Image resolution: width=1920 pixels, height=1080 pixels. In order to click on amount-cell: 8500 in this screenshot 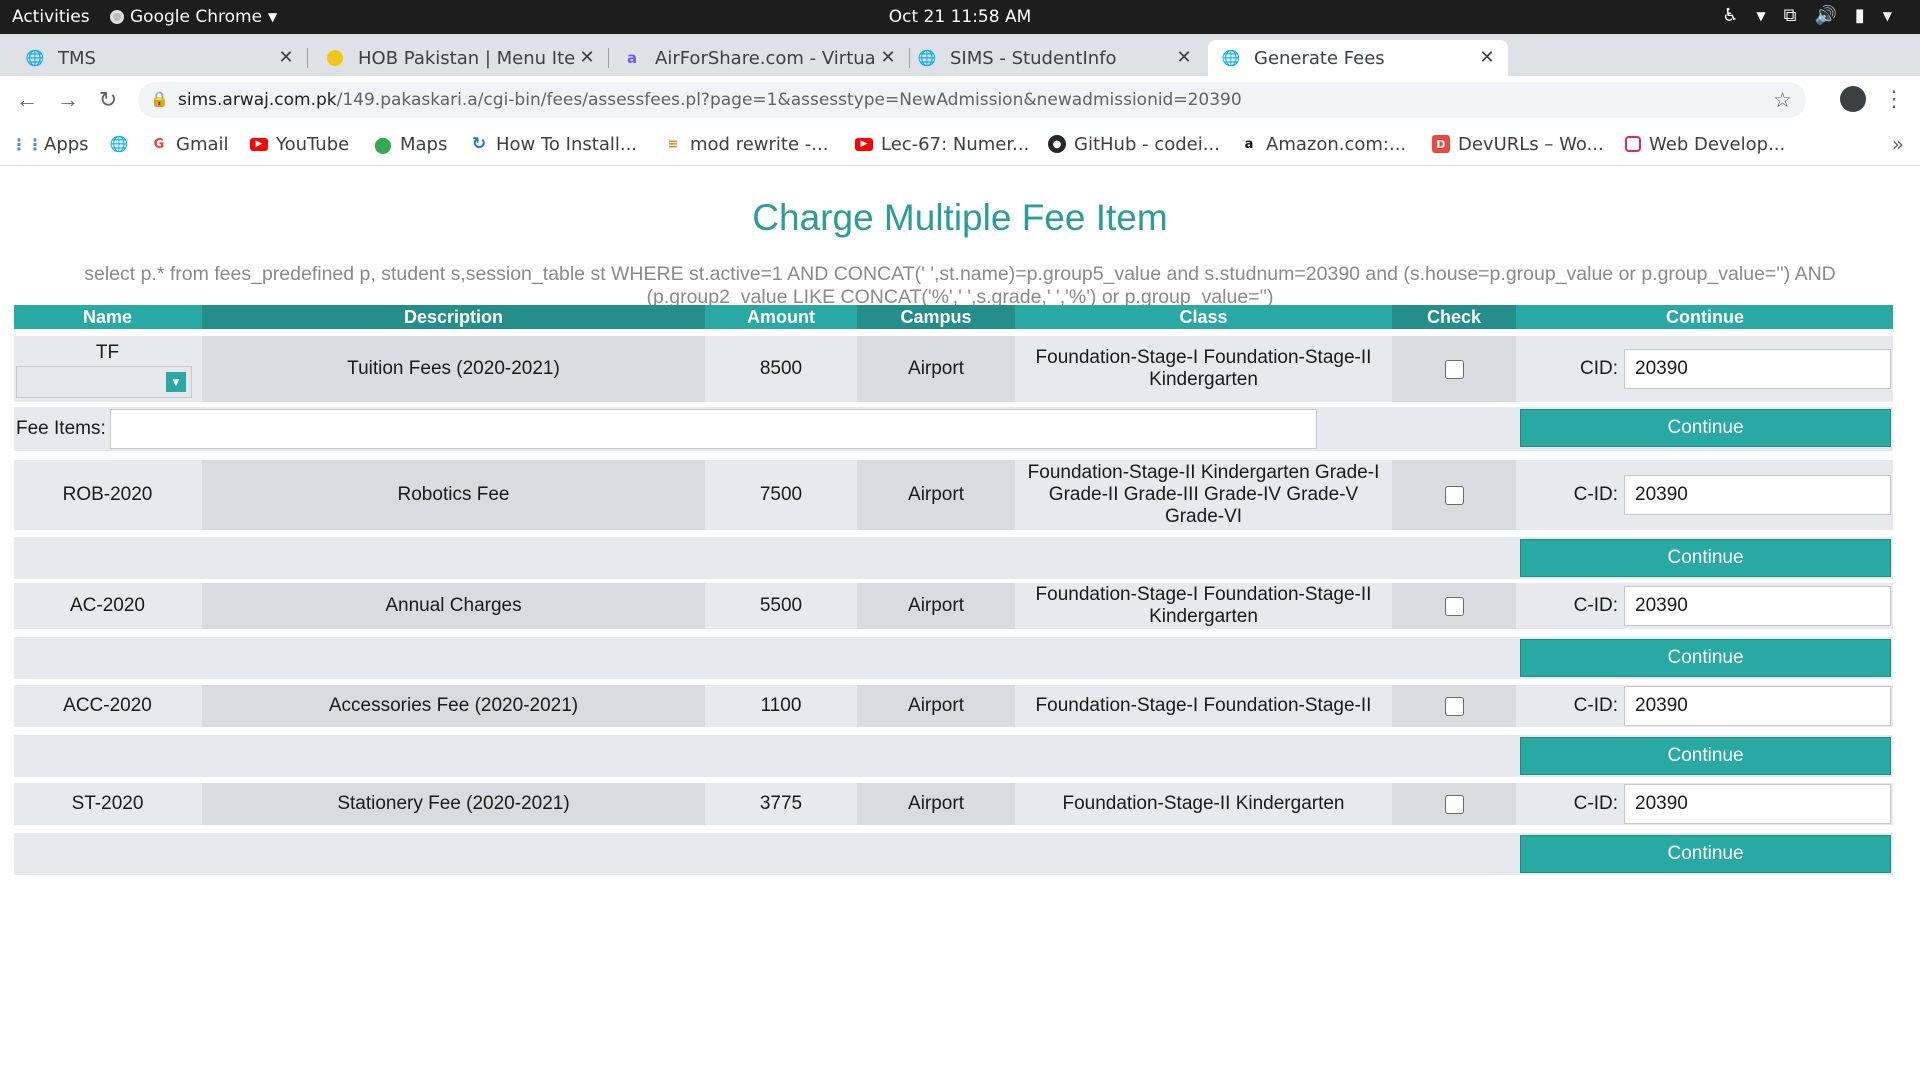, I will do `click(781, 368)`.